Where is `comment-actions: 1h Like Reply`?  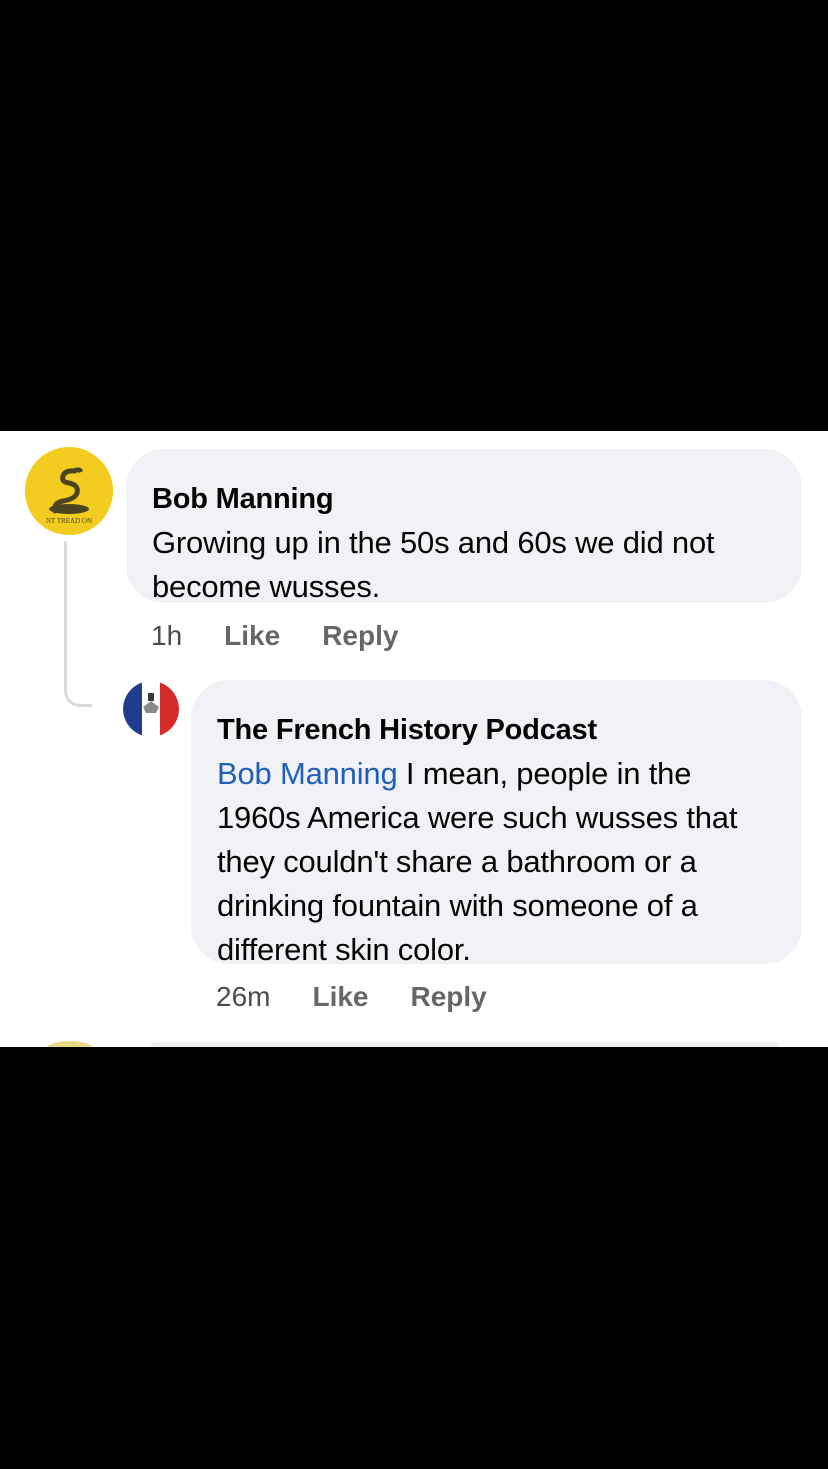
comment-actions: 1h Like Reply is located at coordinates (274, 636).